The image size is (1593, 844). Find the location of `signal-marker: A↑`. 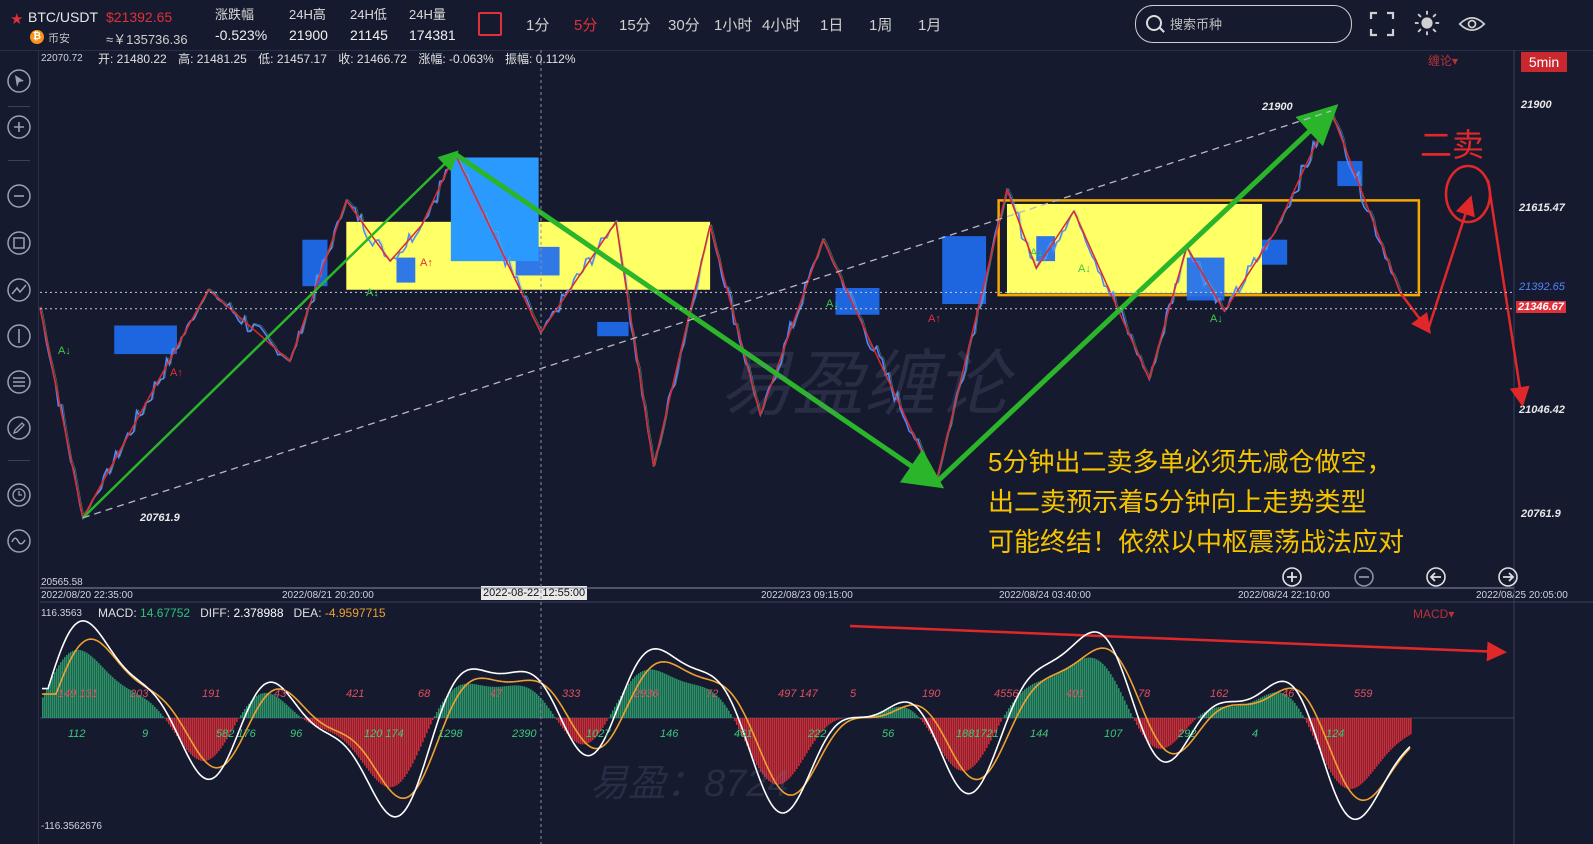

signal-marker: A↑ is located at coordinates (176, 373).